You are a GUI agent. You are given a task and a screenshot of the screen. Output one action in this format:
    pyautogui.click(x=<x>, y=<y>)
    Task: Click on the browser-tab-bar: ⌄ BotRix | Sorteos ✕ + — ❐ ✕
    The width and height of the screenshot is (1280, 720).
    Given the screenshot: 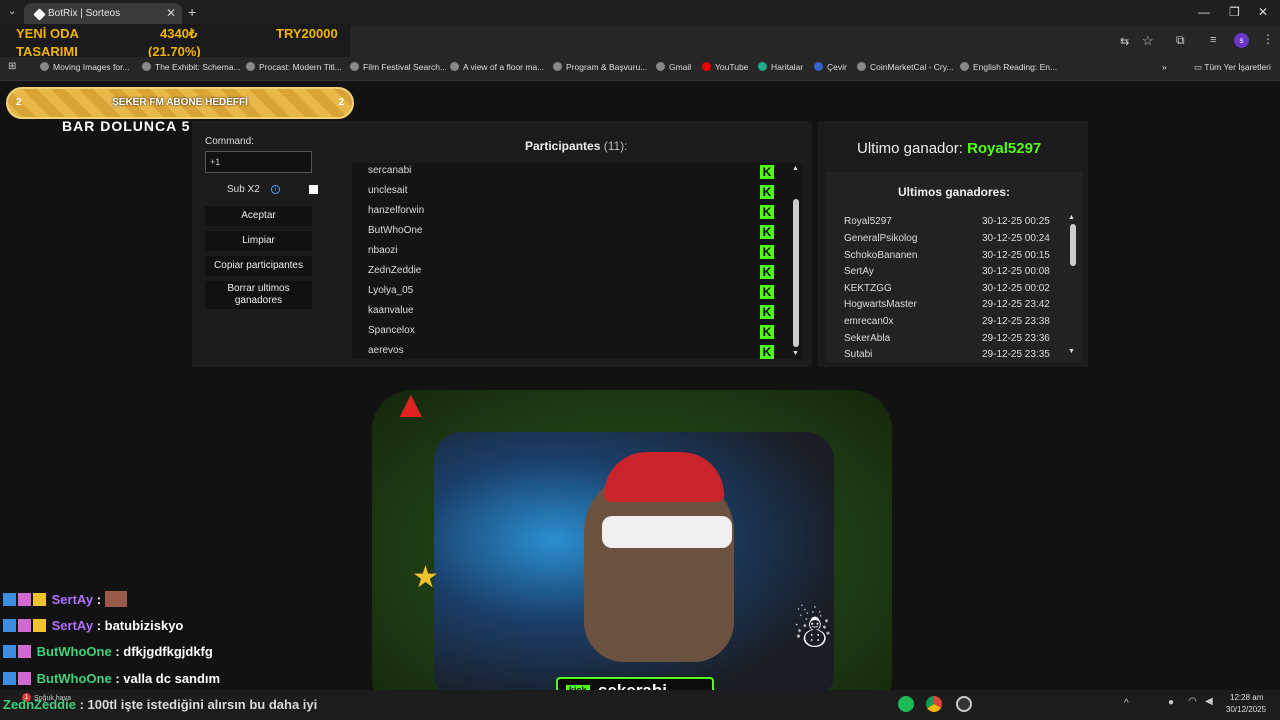 What is the action you would take?
    pyautogui.click(x=640, y=13)
    